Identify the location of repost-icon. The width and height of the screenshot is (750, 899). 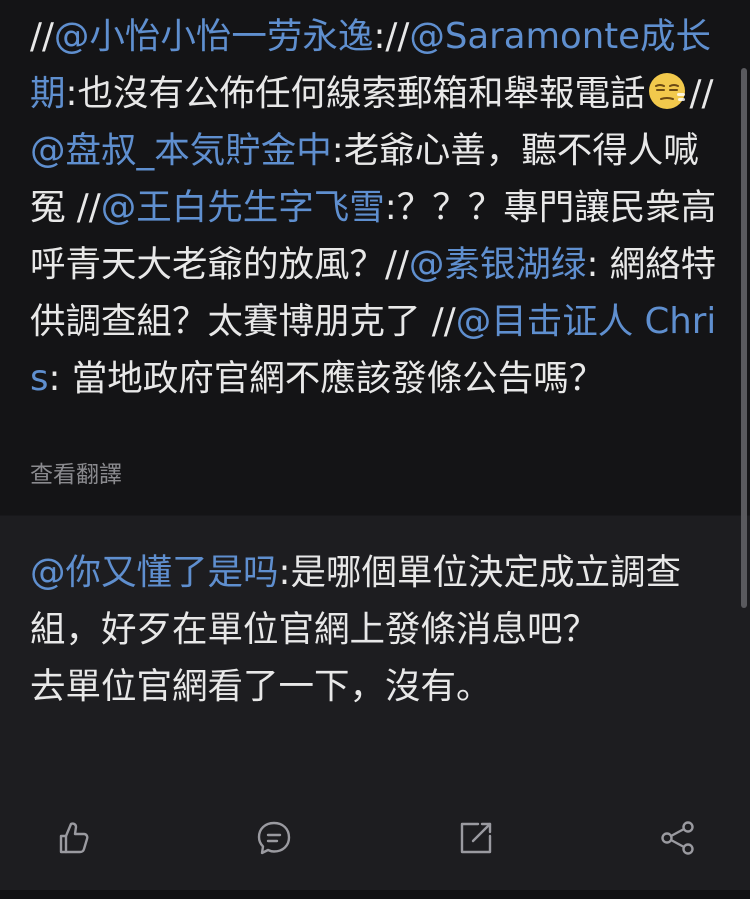
(476, 838).